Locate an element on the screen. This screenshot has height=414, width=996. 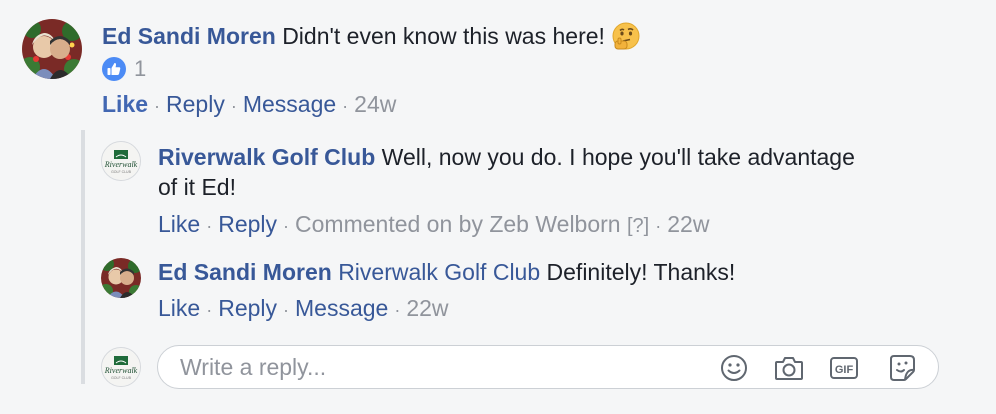
reply-1-reply-link: Reply is located at coordinates (247, 224).